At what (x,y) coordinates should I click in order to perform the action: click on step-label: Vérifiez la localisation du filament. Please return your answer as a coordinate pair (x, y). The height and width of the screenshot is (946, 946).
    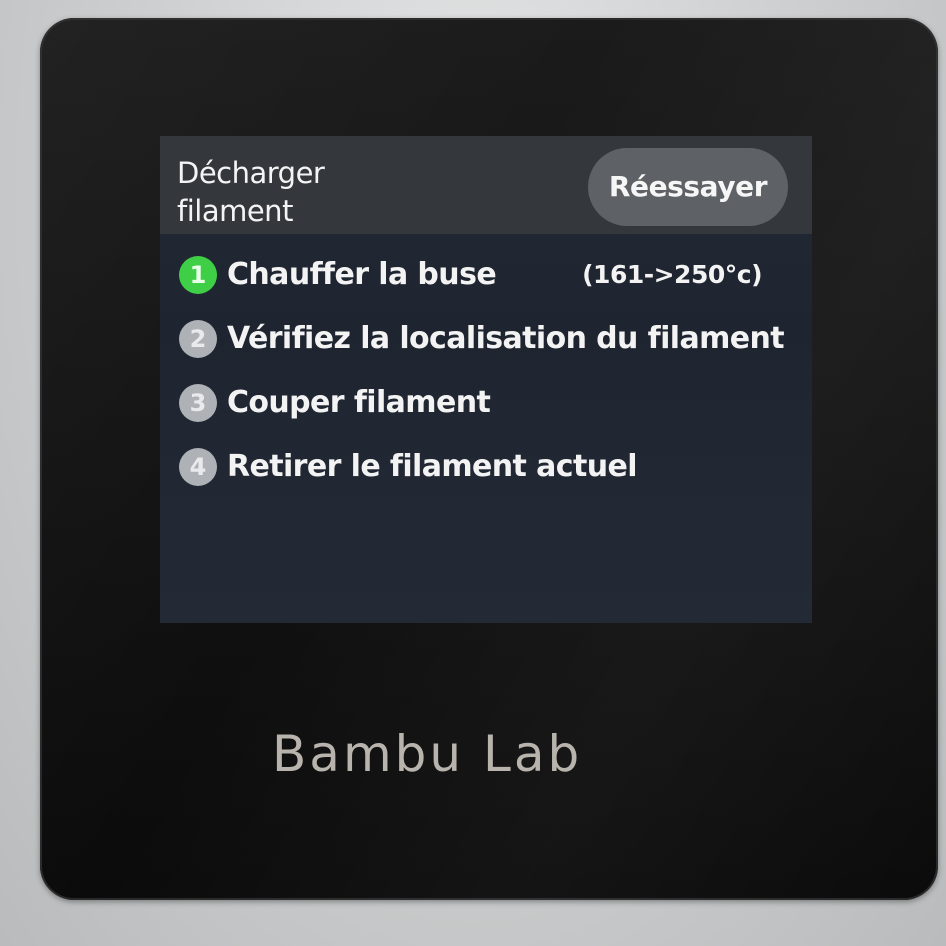
    Looking at the image, I should click on (506, 338).